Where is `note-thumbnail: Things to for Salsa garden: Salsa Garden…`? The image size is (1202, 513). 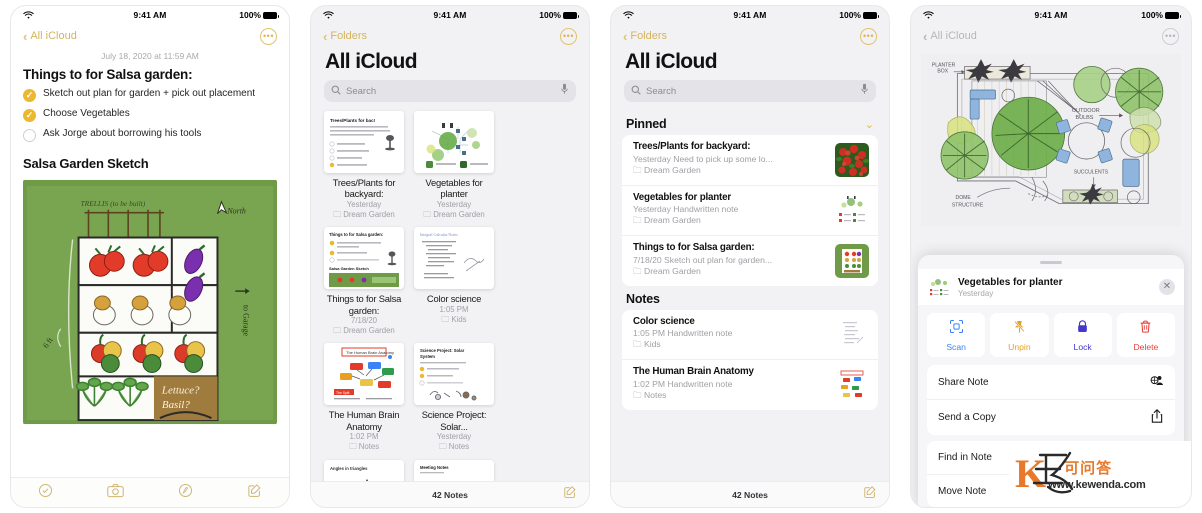 note-thumbnail: Things to for Salsa garden: Salsa Garden… is located at coordinates (364, 258).